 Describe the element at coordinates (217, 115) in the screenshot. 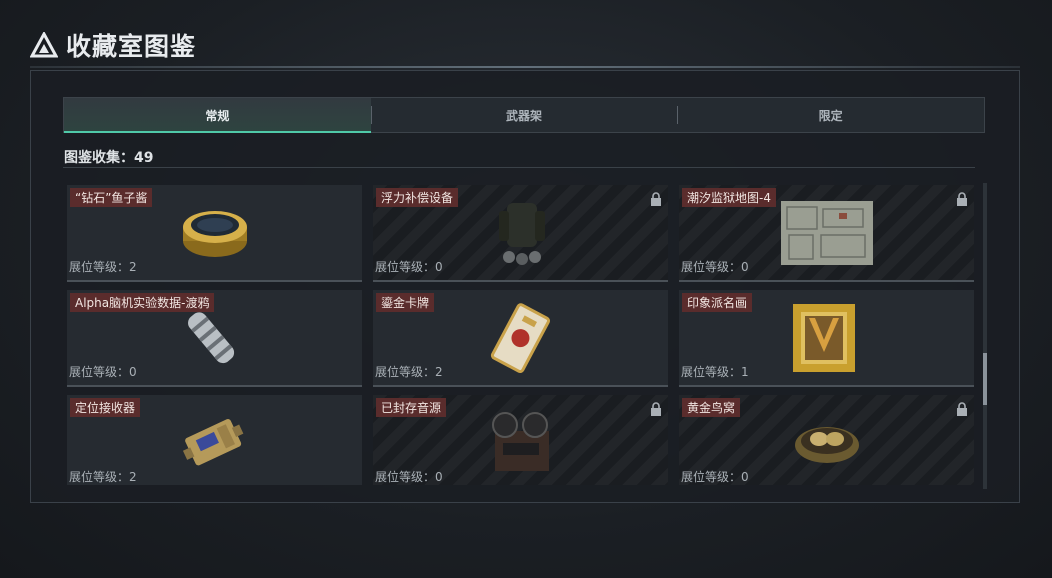

I see `tab-regular: 常规` at that location.